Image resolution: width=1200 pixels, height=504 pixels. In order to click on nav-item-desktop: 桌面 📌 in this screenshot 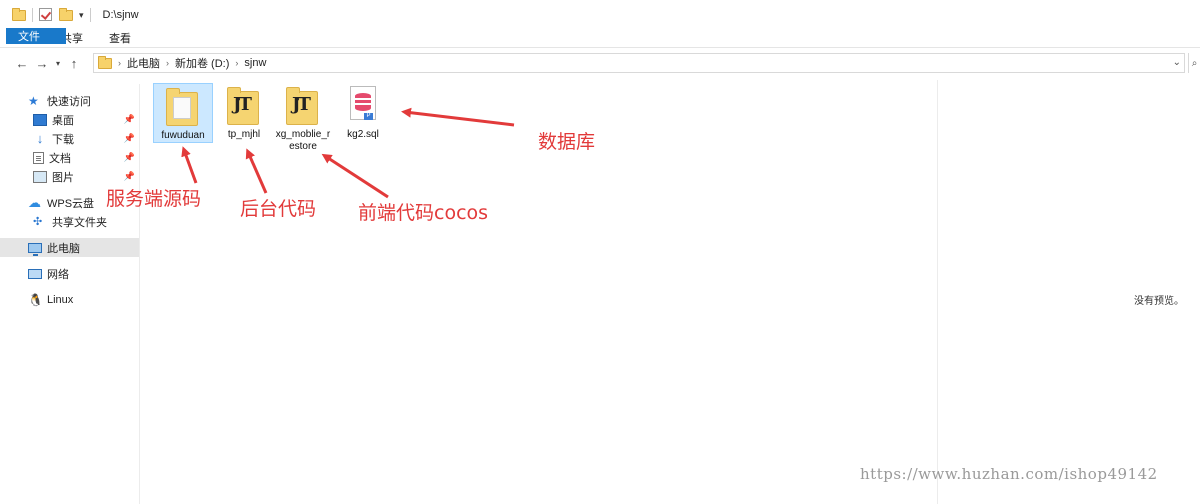, I will do `click(69, 119)`.